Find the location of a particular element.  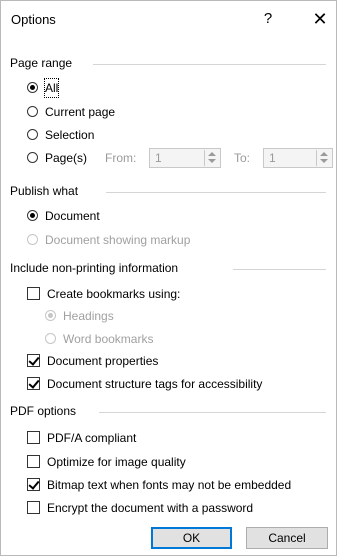

title-bar: Options ? ✕ is located at coordinates (168, 19).